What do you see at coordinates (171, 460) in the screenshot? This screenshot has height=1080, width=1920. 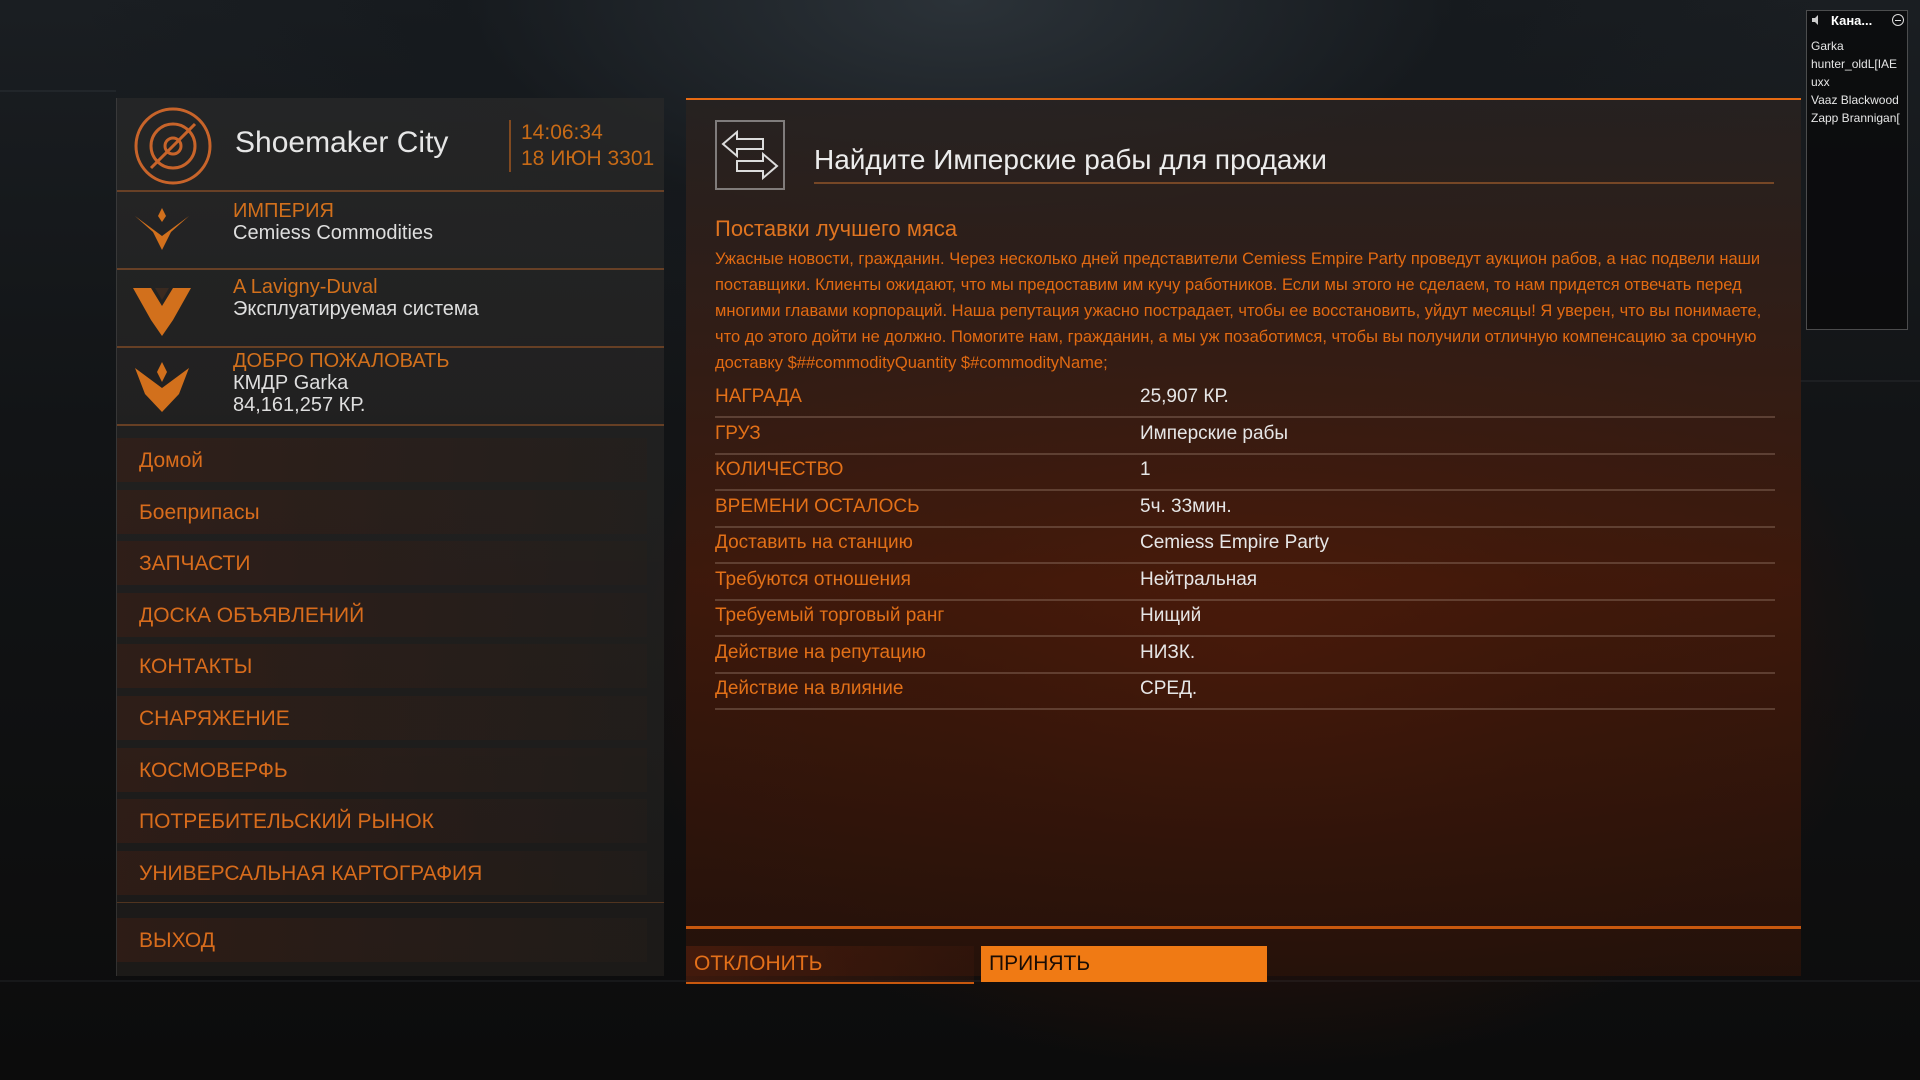 I see `menu-item-label: Домой` at bounding box center [171, 460].